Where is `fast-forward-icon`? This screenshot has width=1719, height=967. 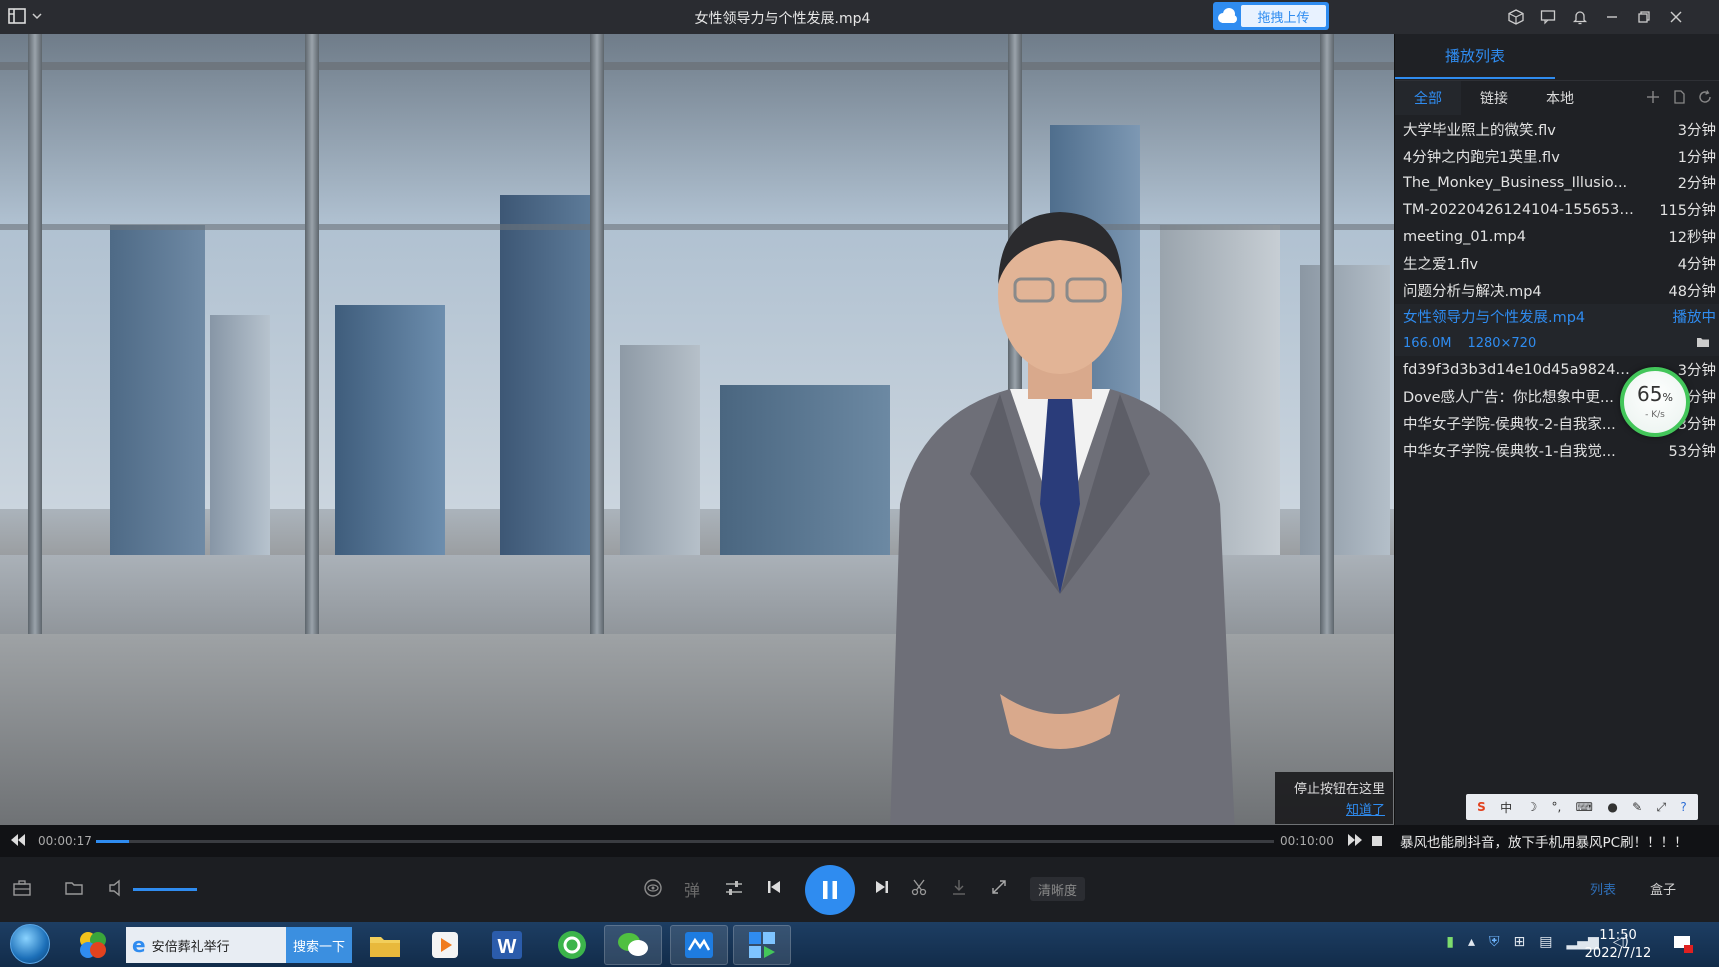 fast-forward-icon is located at coordinates (1355, 840).